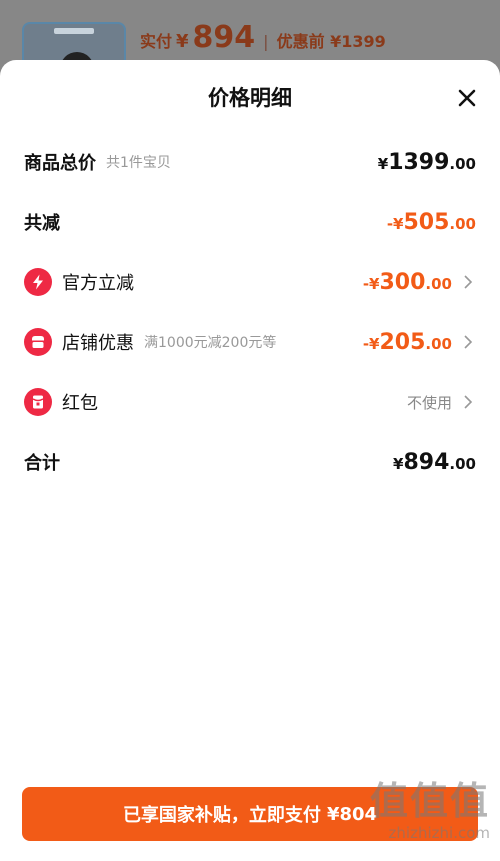  What do you see at coordinates (426, 462) in the screenshot?
I see `amount-integer: 894` at bounding box center [426, 462].